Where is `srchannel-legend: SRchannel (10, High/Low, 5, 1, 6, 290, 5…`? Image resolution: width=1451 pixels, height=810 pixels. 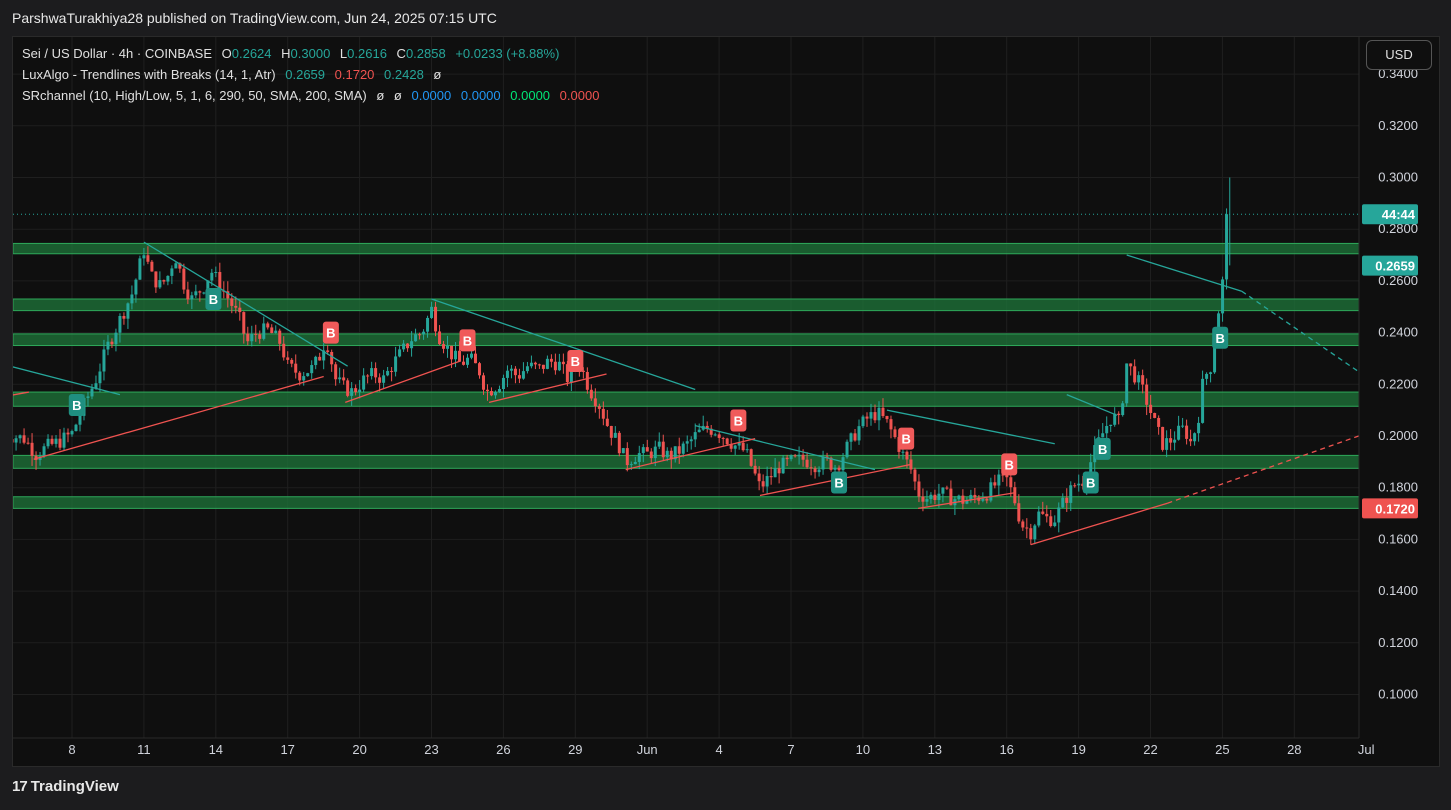
srchannel-legend: SRchannel (10, High/Low, 5, 1, 6, 290, 5… is located at coordinates (313, 95).